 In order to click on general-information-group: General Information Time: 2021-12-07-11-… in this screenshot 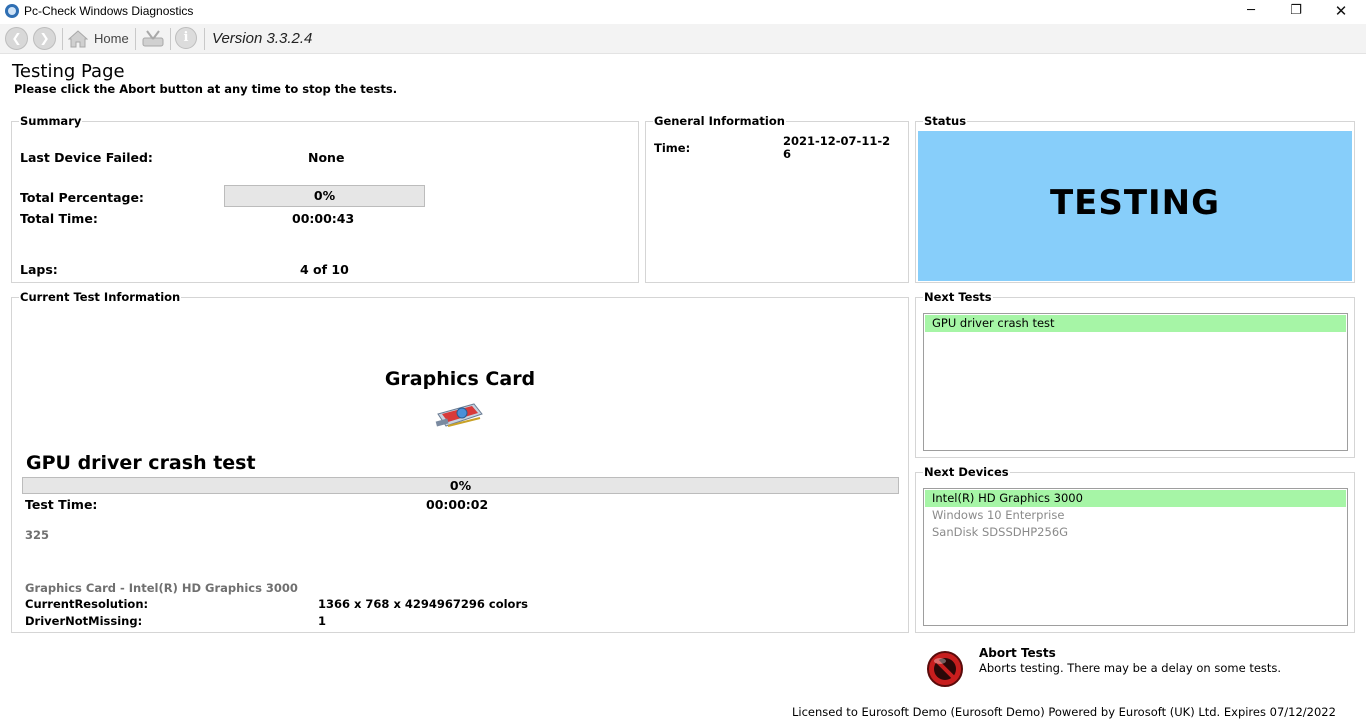, I will do `click(777, 198)`.